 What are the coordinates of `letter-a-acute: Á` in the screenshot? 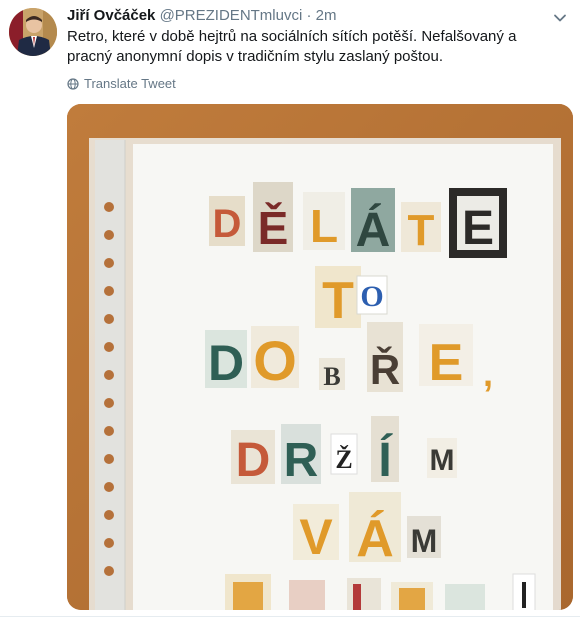 It's located at (373, 230).